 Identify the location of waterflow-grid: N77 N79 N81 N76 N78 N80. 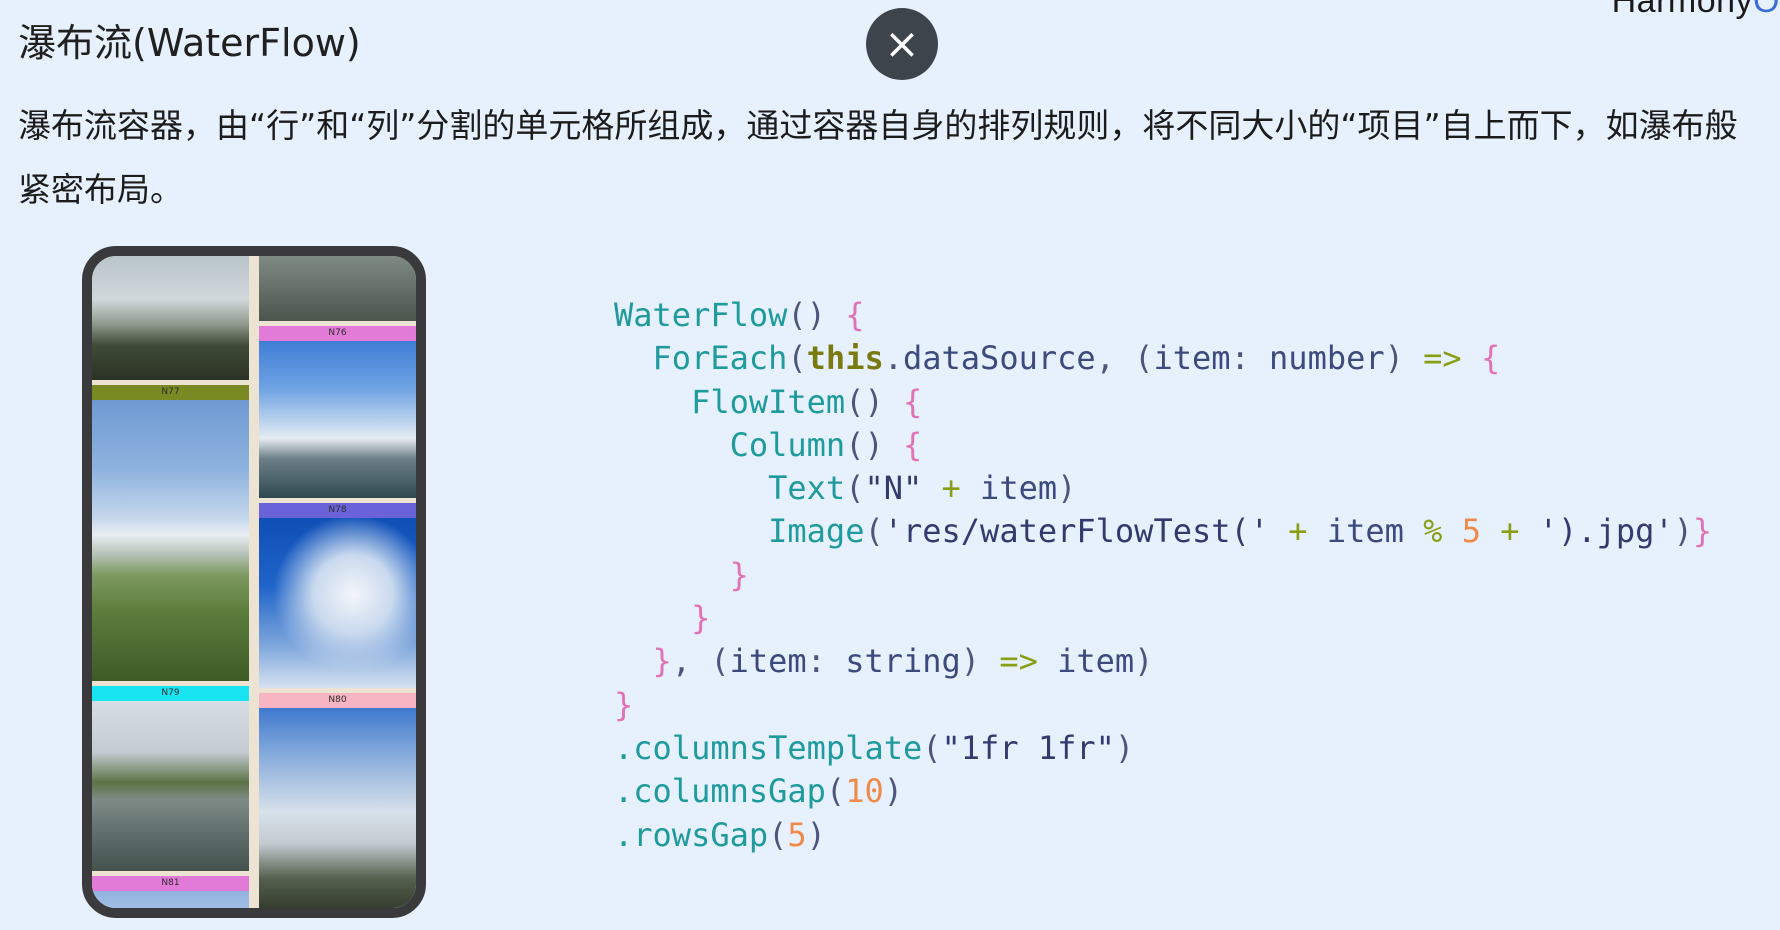
(254, 582).